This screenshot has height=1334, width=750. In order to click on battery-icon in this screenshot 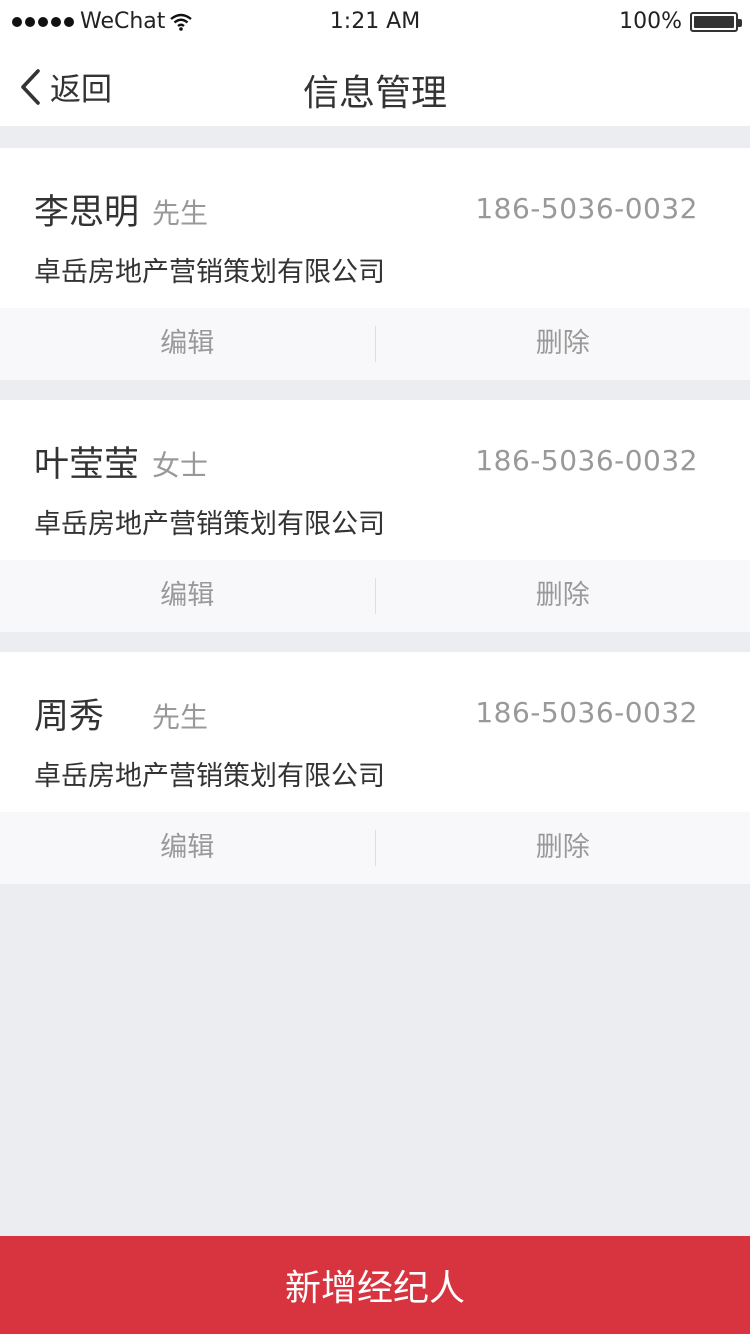, I will do `click(716, 21)`.